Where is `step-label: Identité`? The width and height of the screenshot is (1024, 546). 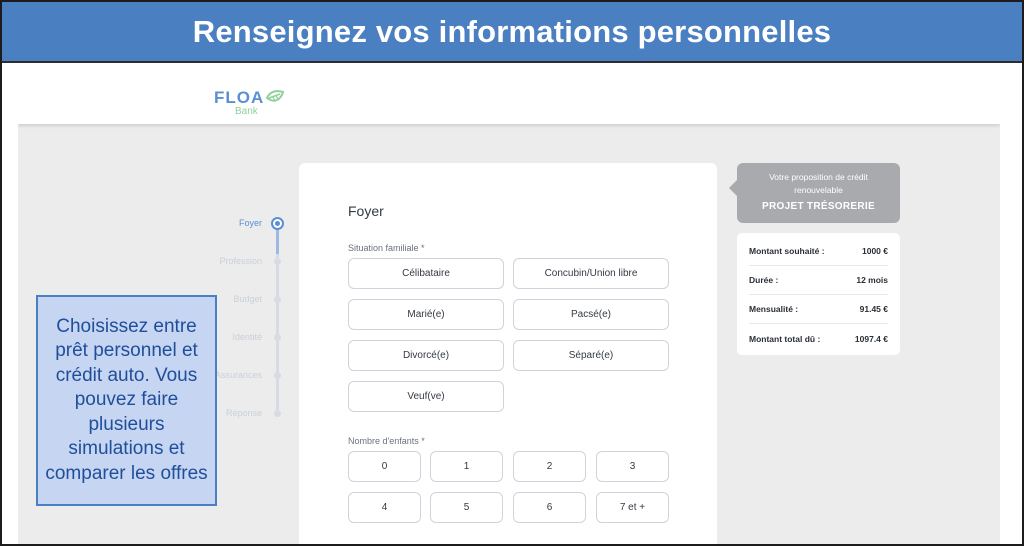
step-label: Identité is located at coordinates (247, 337).